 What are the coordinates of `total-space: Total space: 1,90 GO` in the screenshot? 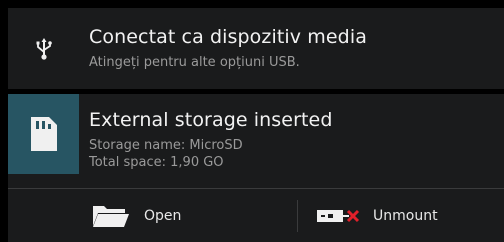 It's located at (156, 162).